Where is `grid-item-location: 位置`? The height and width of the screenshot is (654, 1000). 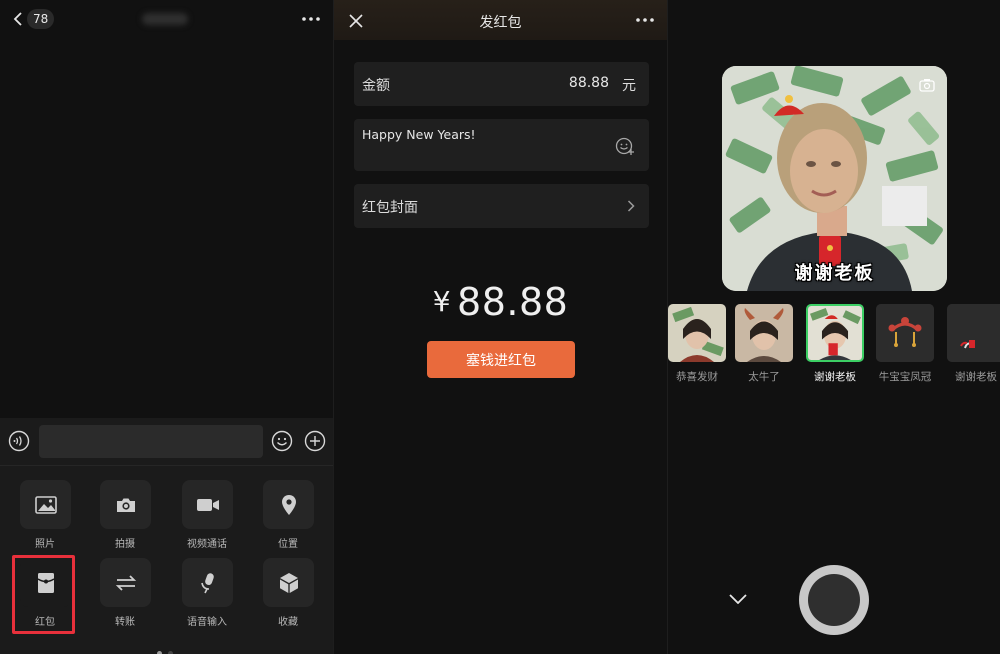
grid-item-location: 位置 is located at coordinates (288, 513).